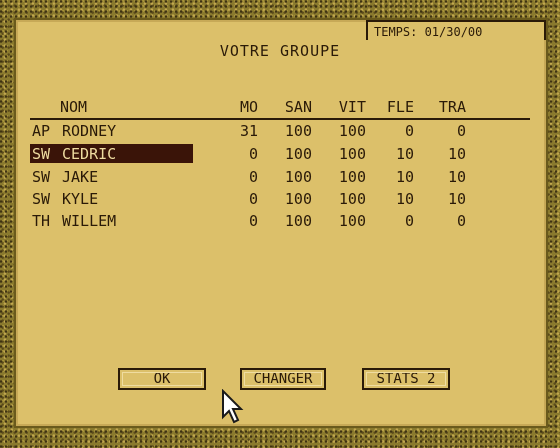 The width and height of the screenshot is (560, 448). What do you see at coordinates (406, 379) in the screenshot?
I see `stats-button: STATS 2` at bounding box center [406, 379].